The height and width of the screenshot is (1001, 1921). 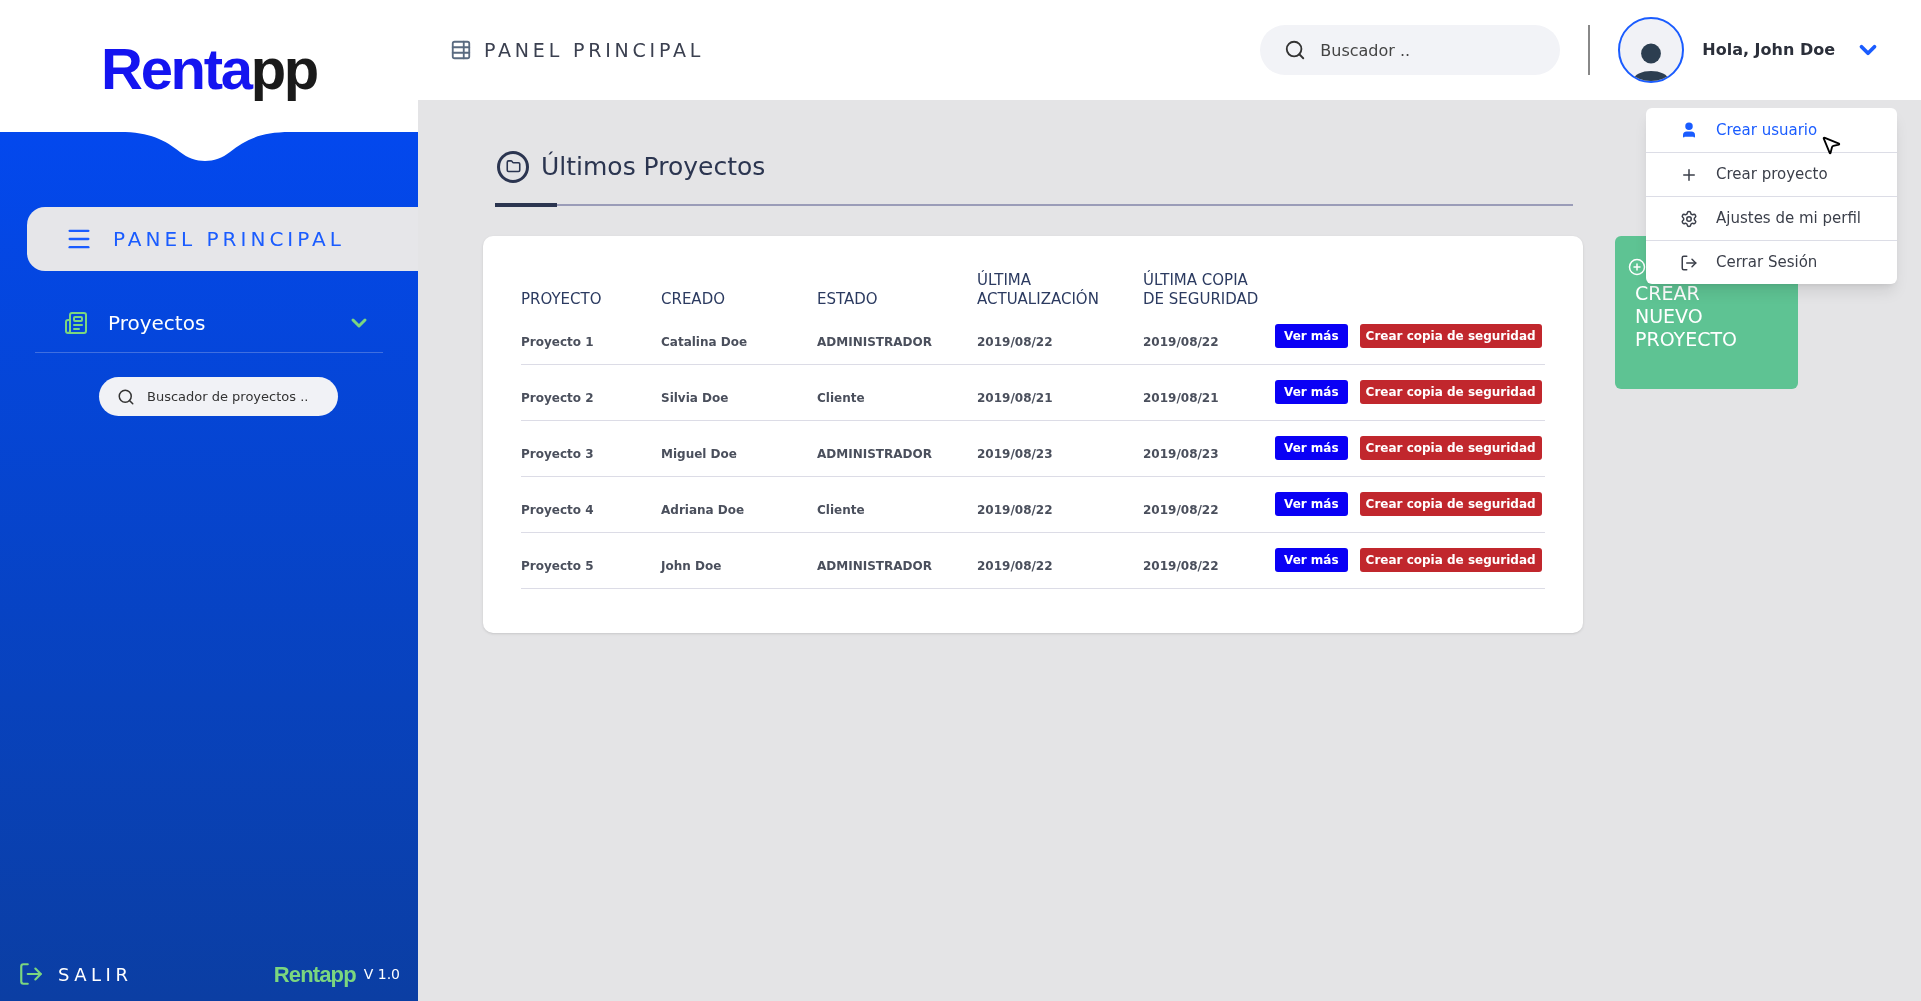 I want to click on version-label: V 1.0, so click(x=381, y=974).